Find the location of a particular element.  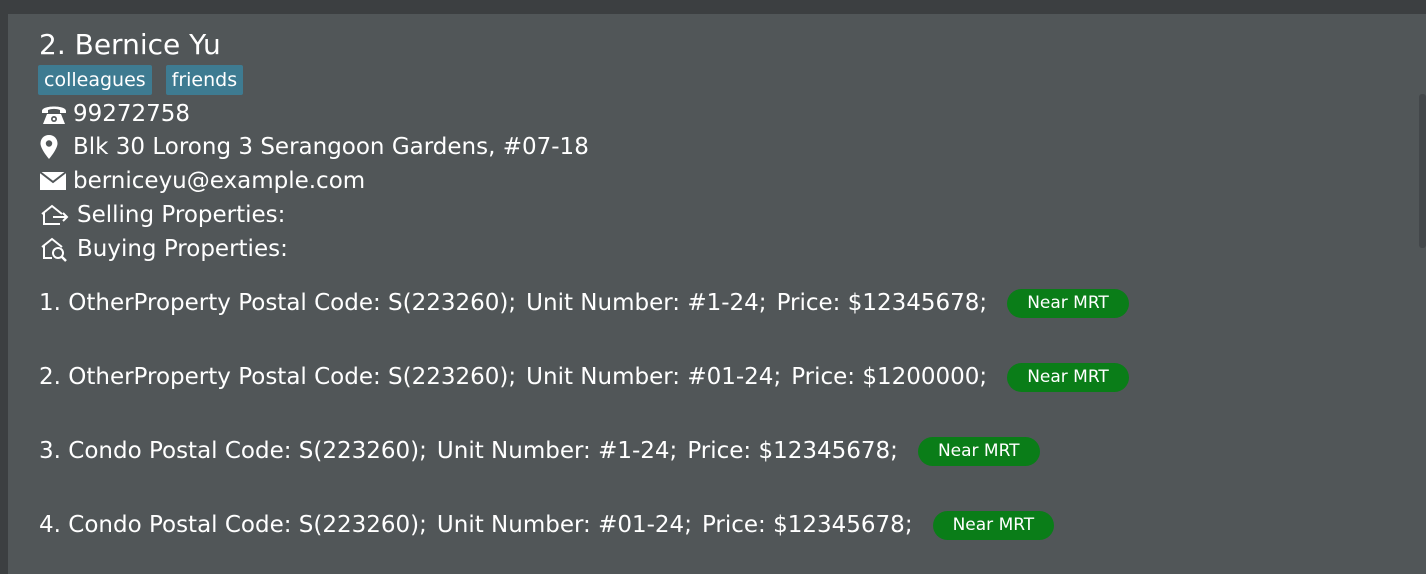

property-title: 1. OtherProperty Postal Code: S(223260); is located at coordinates (278, 303).